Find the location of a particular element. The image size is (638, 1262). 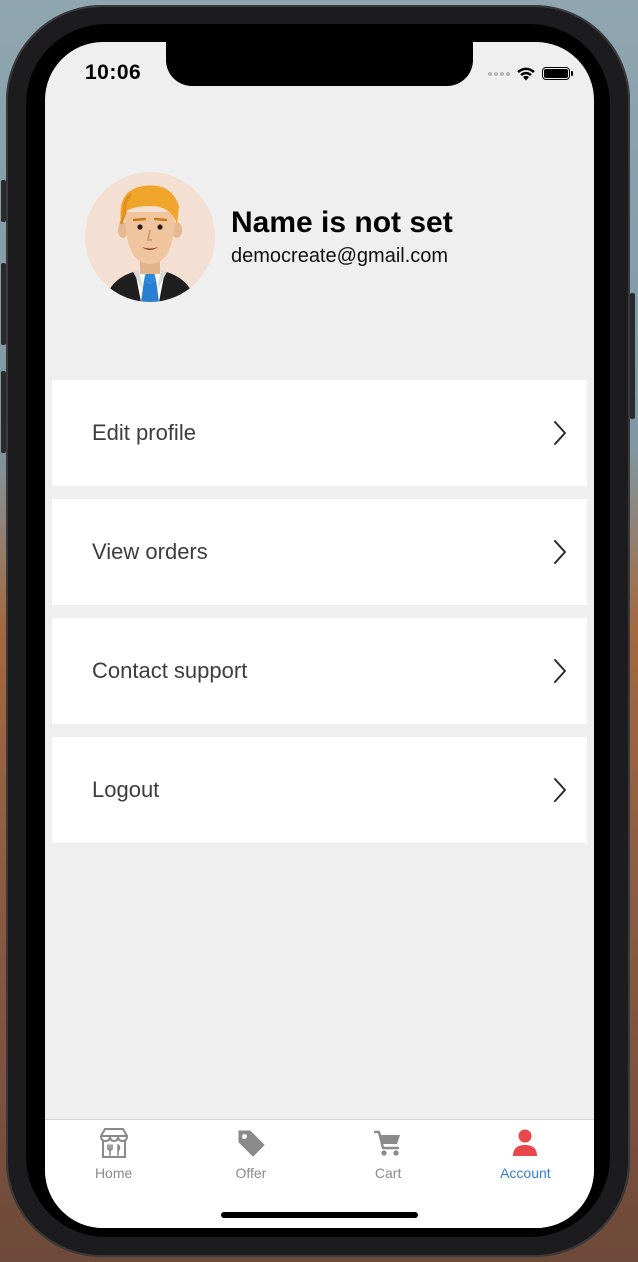

tab-label: Account is located at coordinates (525, 1173).